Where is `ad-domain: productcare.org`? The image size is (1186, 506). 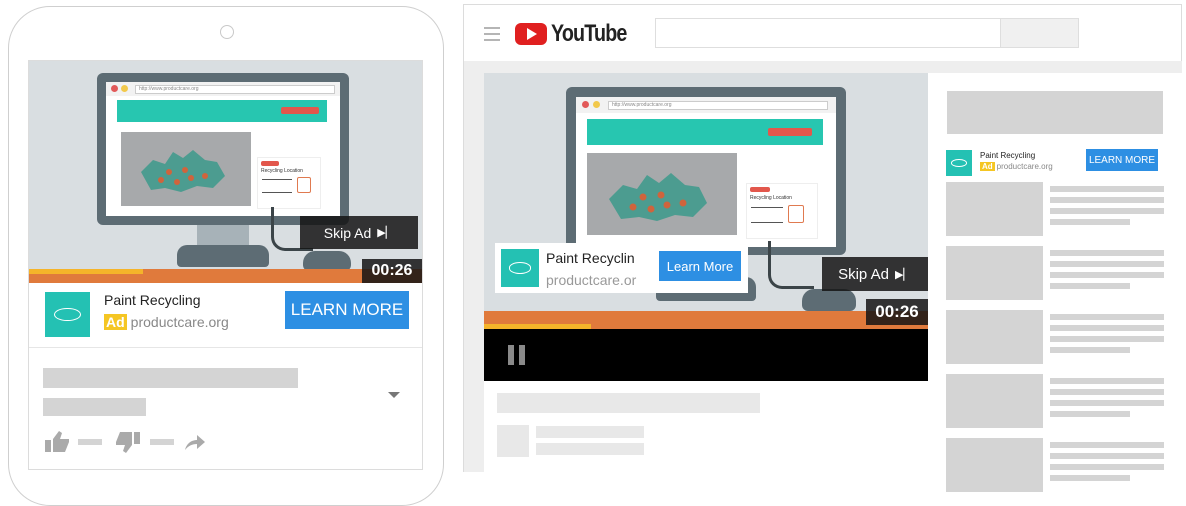 ad-domain: productcare.org is located at coordinates (179, 322).